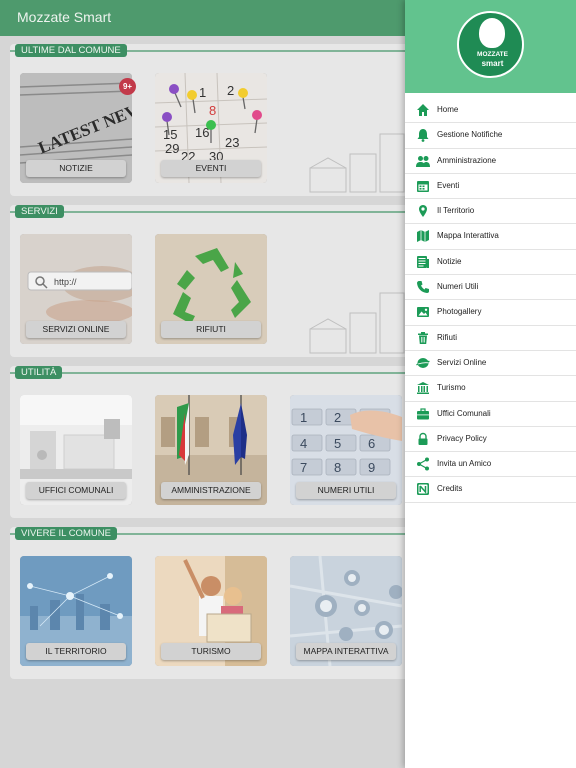 This screenshot has height=768, width=576. I want to click on drawer-header: MOZZATE smart, so click(490, 46).